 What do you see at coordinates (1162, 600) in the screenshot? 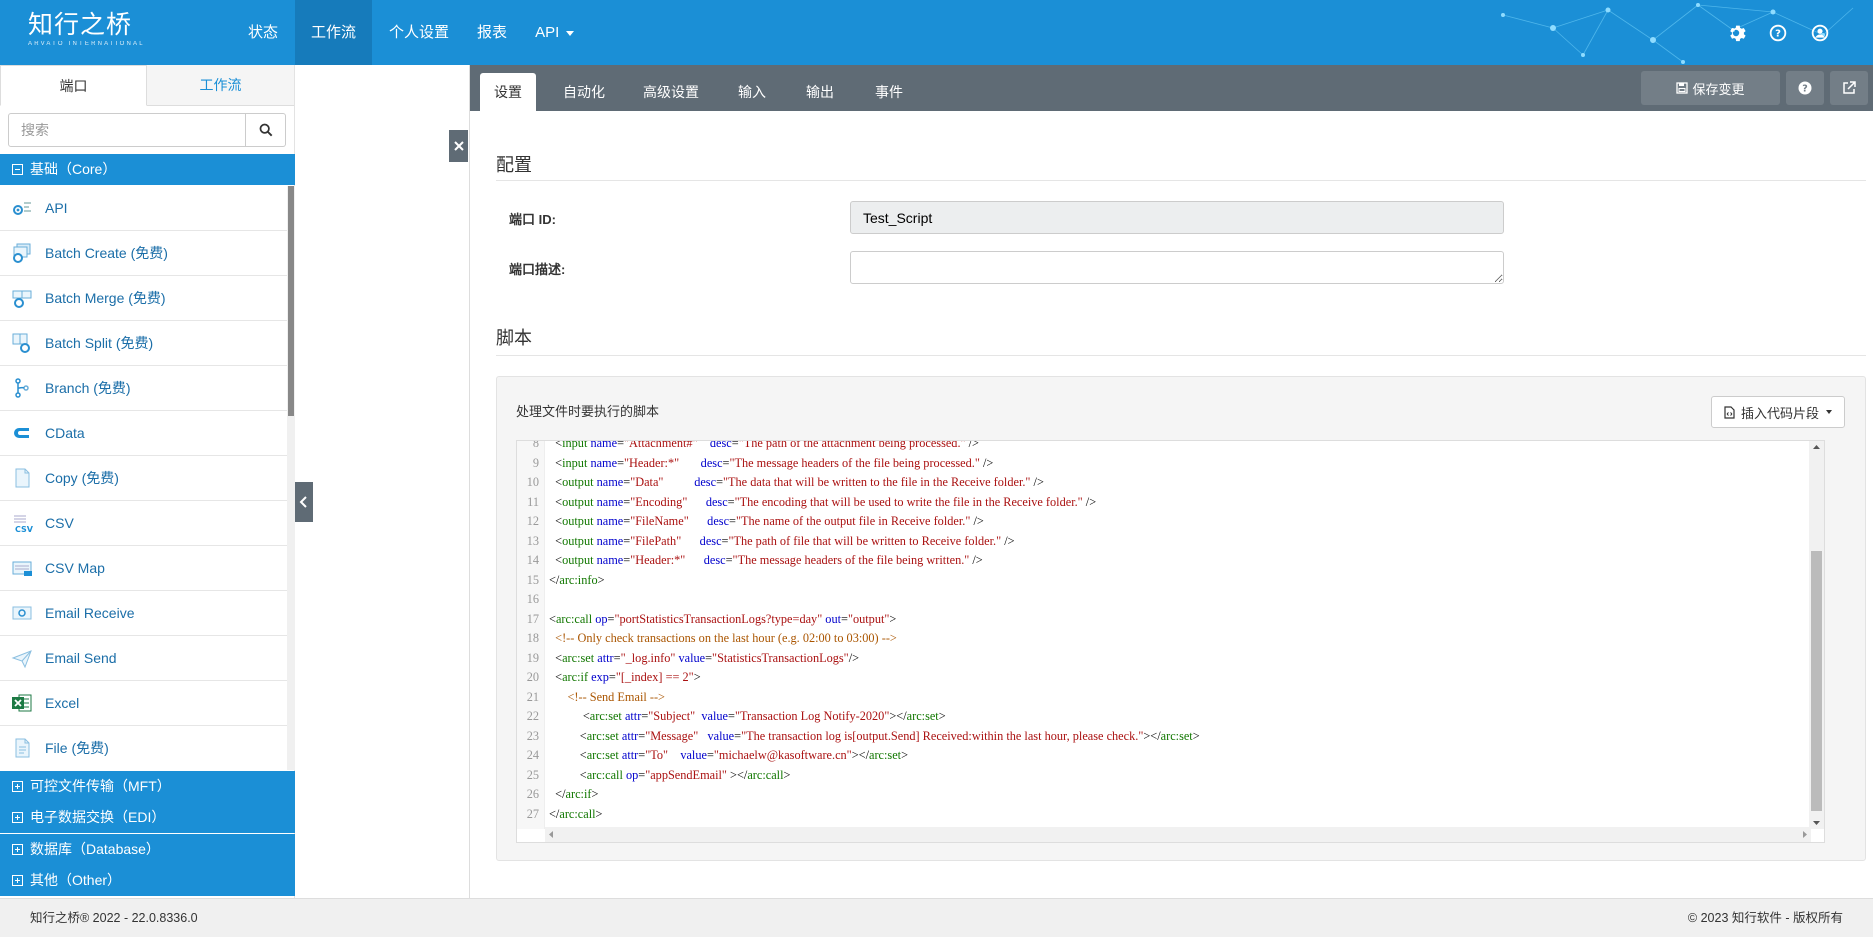
I see `code-line: 16` at bounding box center [1162, 600].